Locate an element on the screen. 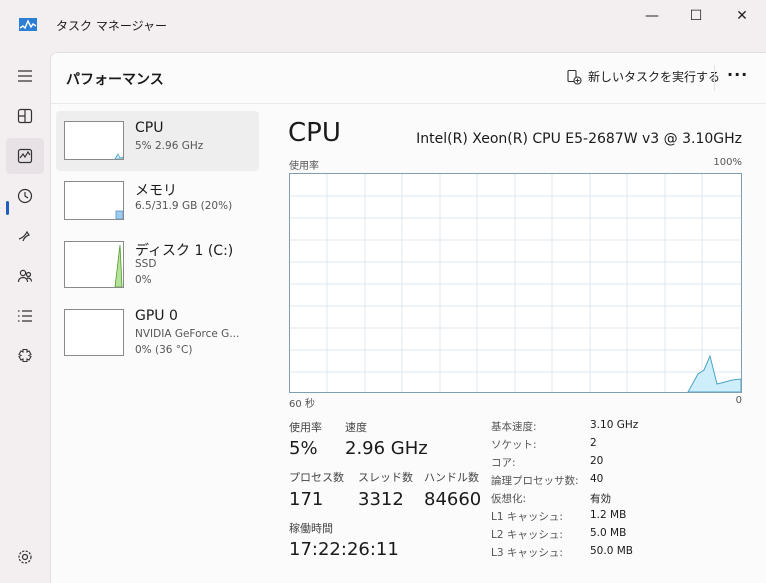 Image resolution: width=766 pixels, height=583 pixels. graph-label-max: 100% is located at coordinates (727, 162).